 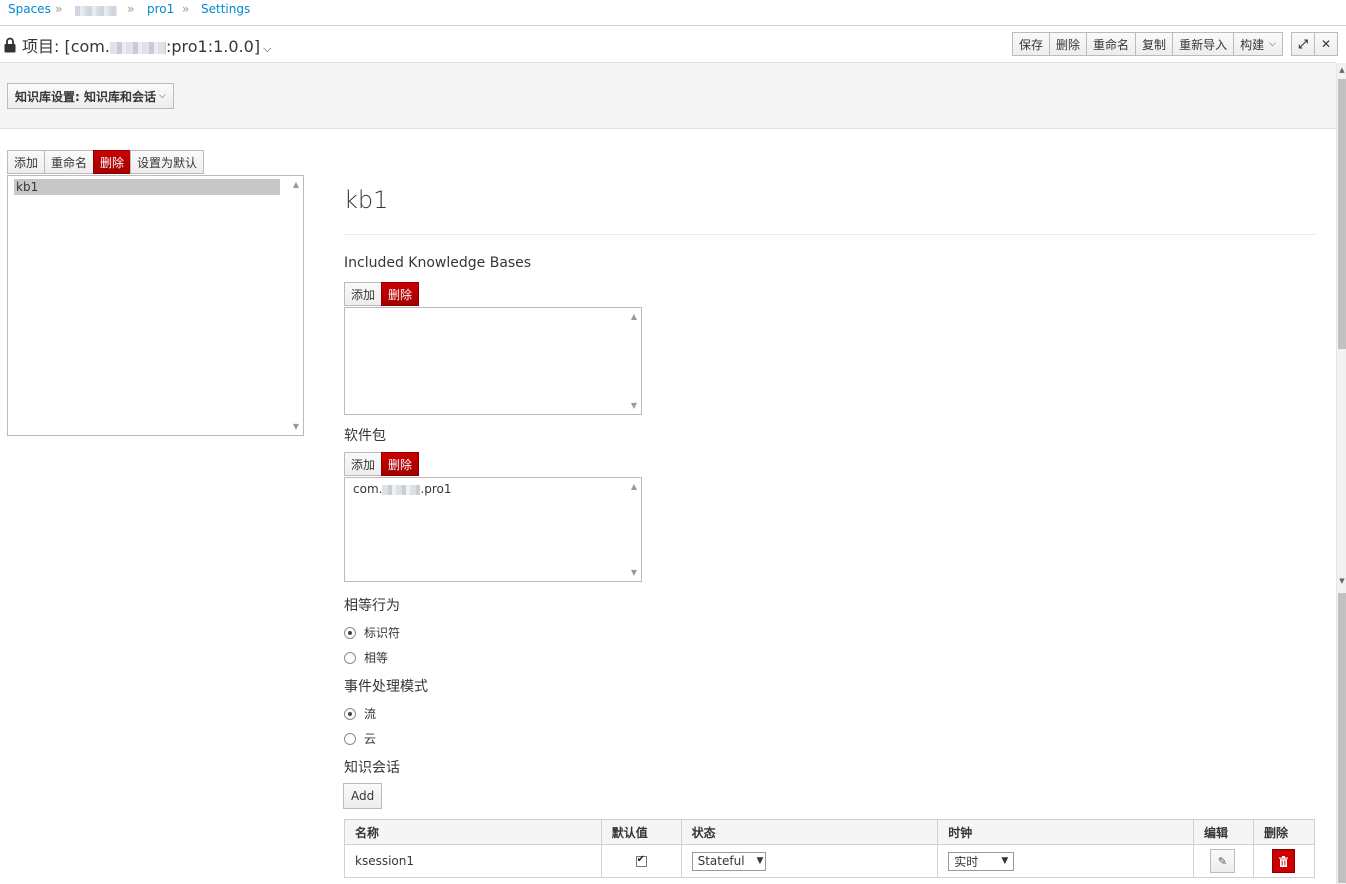 I want to click on maximize-icon: ⤢, so click(x=1303, y=44).